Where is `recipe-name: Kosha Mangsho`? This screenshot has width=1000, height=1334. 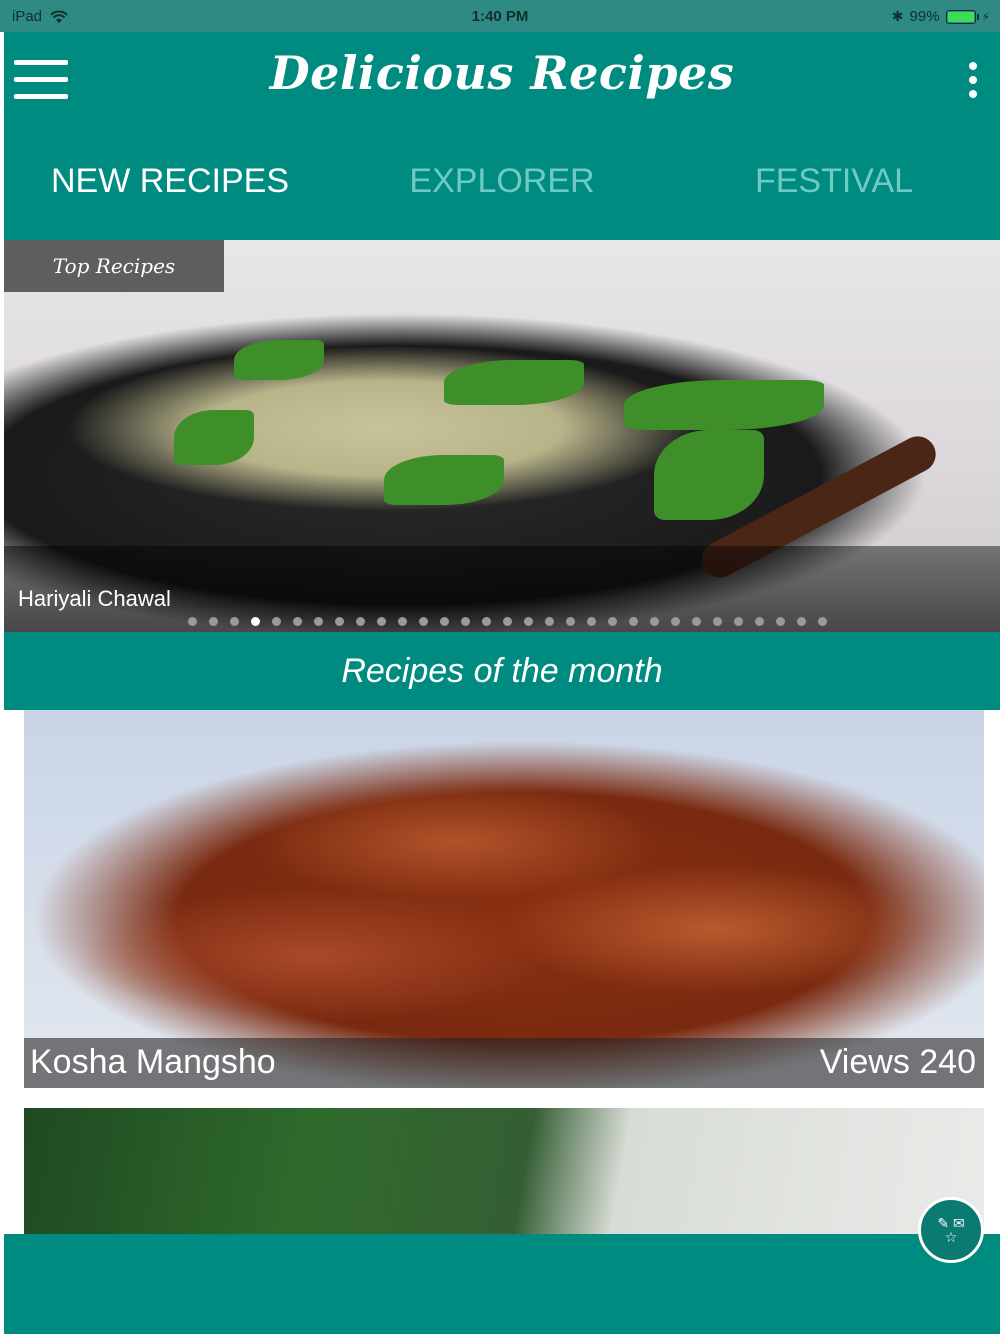 recipe-name: Kosha Mangsho is located at coordinates (153, 1062).